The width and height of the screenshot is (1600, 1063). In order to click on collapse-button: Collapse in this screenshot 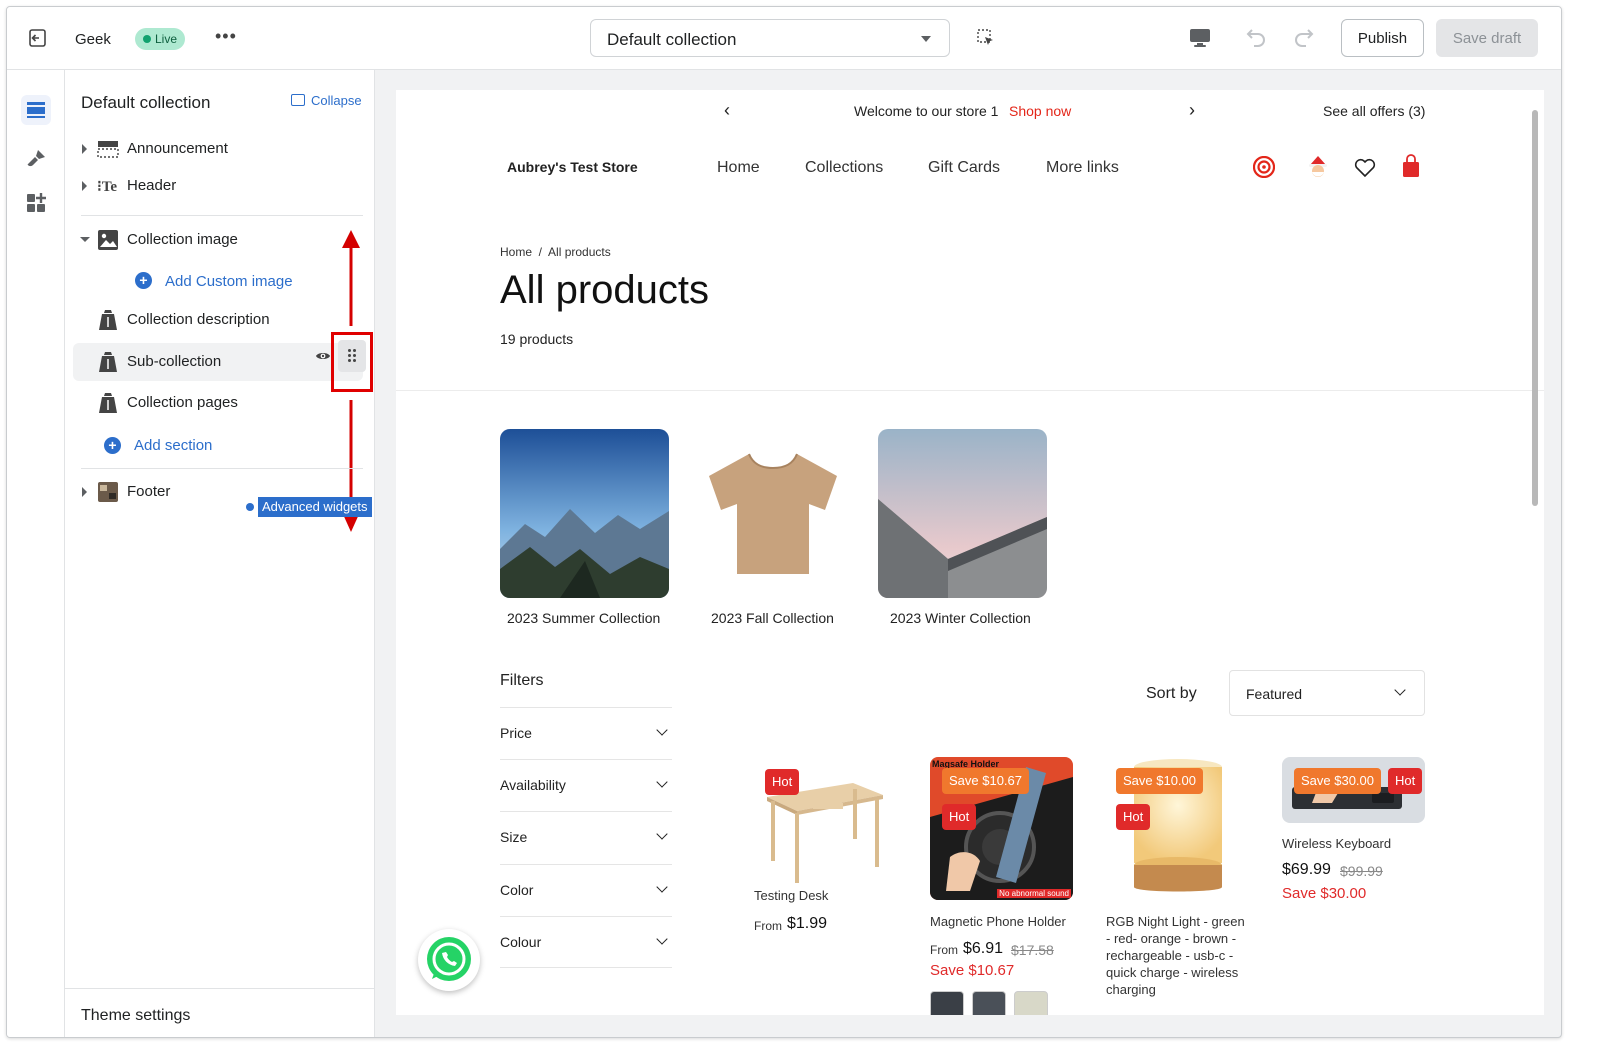, I will do `click(326, 100)`.